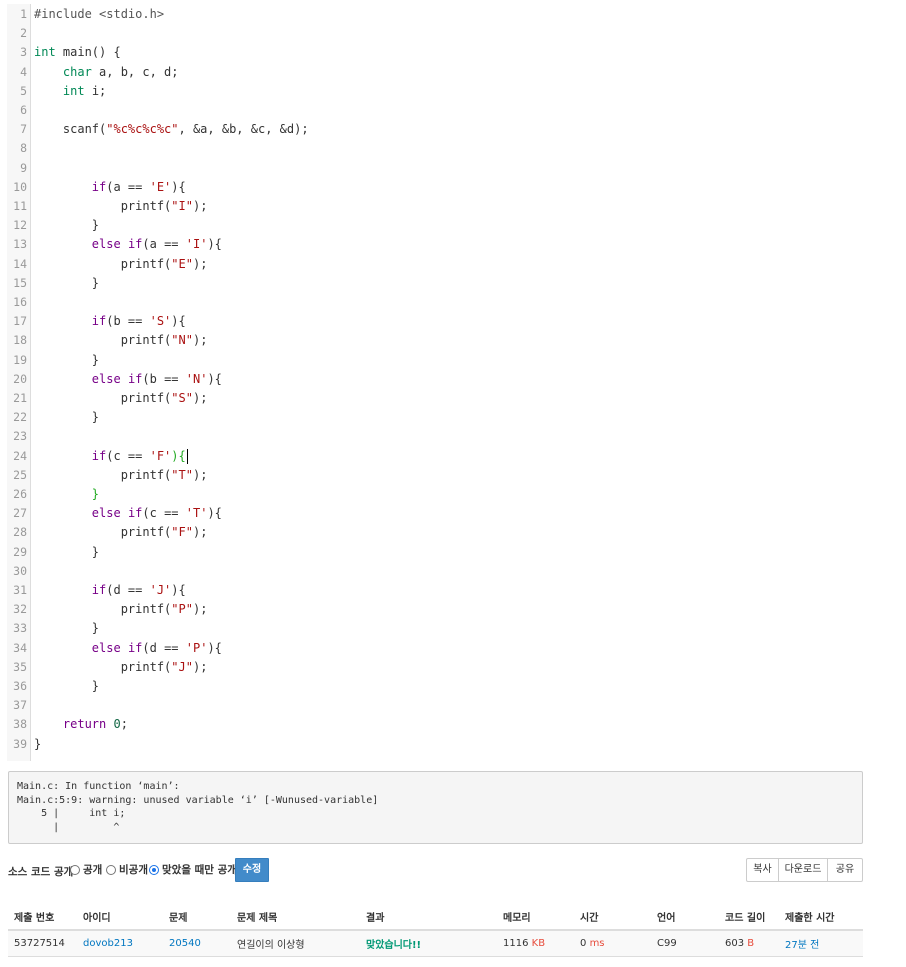 The height and width of the screenshot is (967, 906). Describe the element at coordinates (121, 609) in the screenshot. I see `line-code: printf("P");` at that location.